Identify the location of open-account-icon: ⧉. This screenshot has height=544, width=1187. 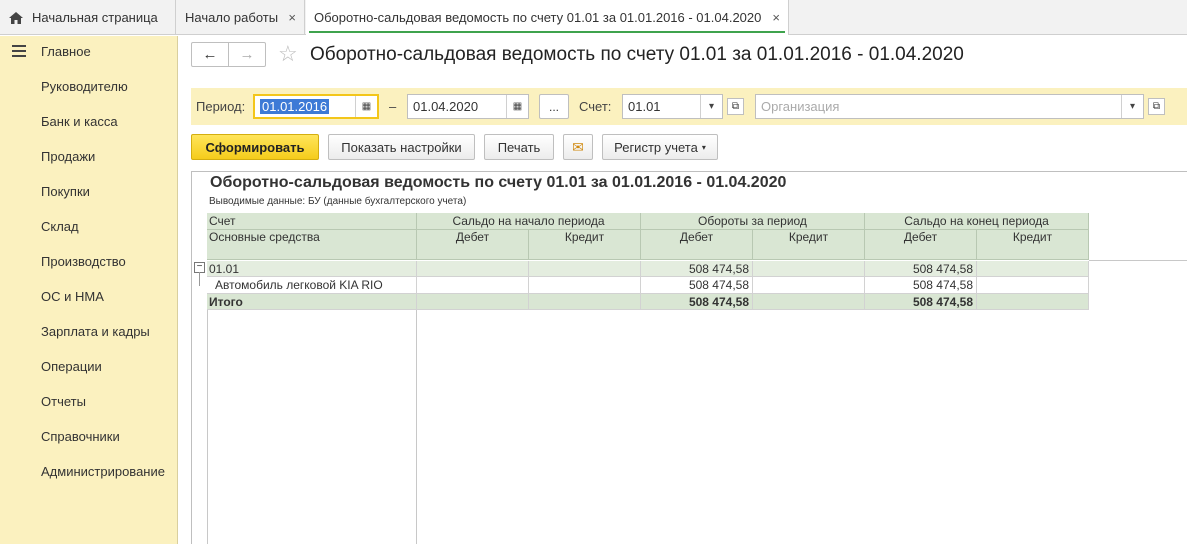
(735, 106).